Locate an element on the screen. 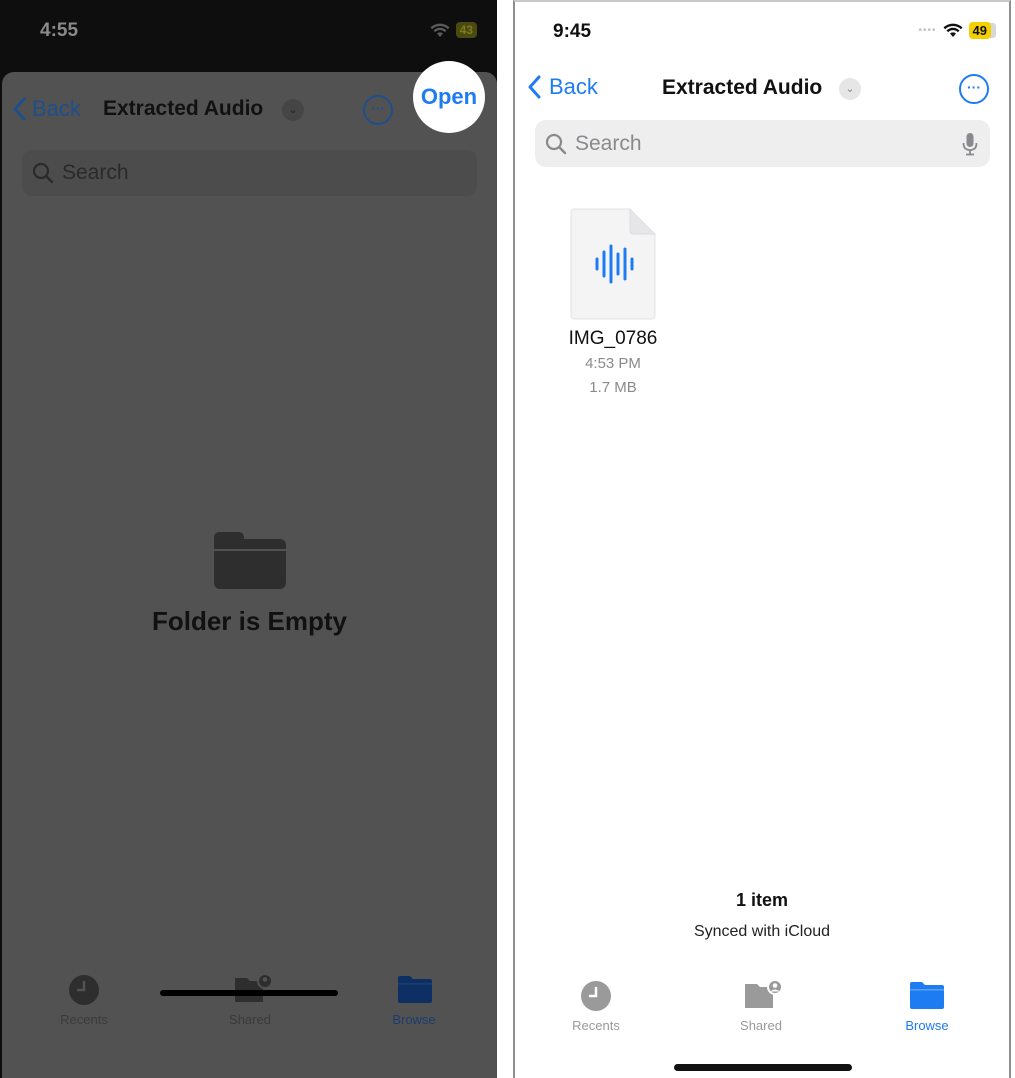 The width and height of the screenshot is (1015, 1078). empty-state: Folder is Empty is located at coordinates (249, 584).